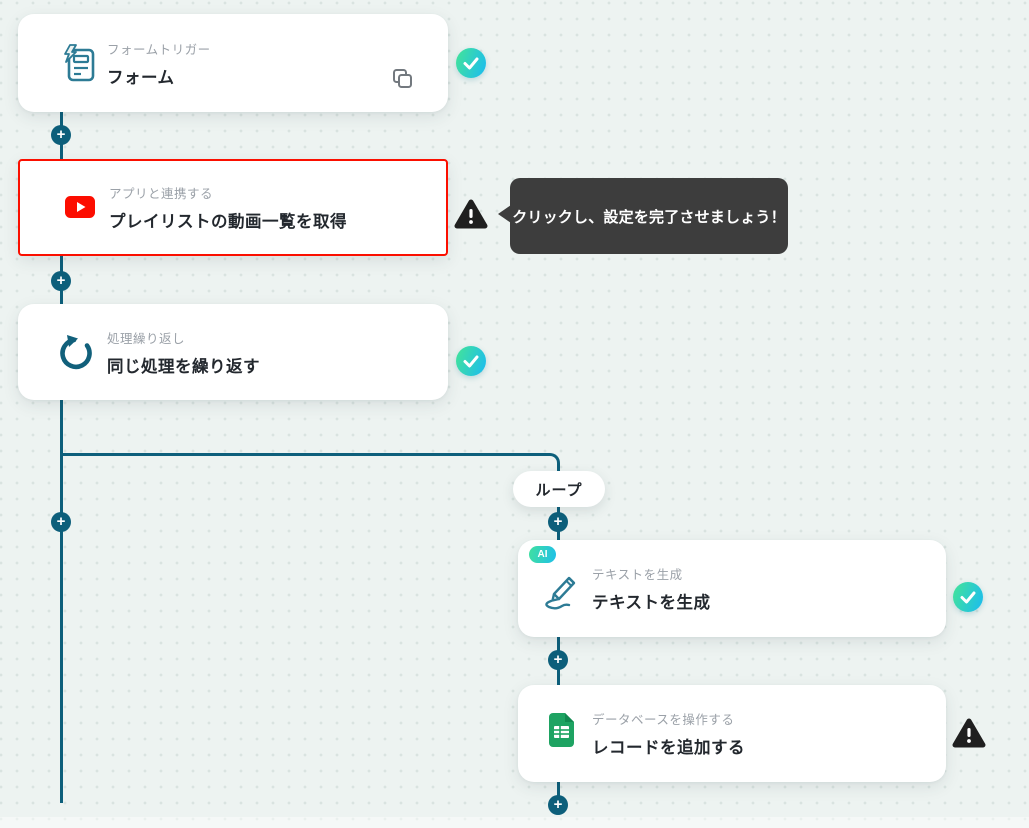  Describe the element at coordinates (514, 822) in the screenshot. I see `canvas-bottom-fade` at that location.